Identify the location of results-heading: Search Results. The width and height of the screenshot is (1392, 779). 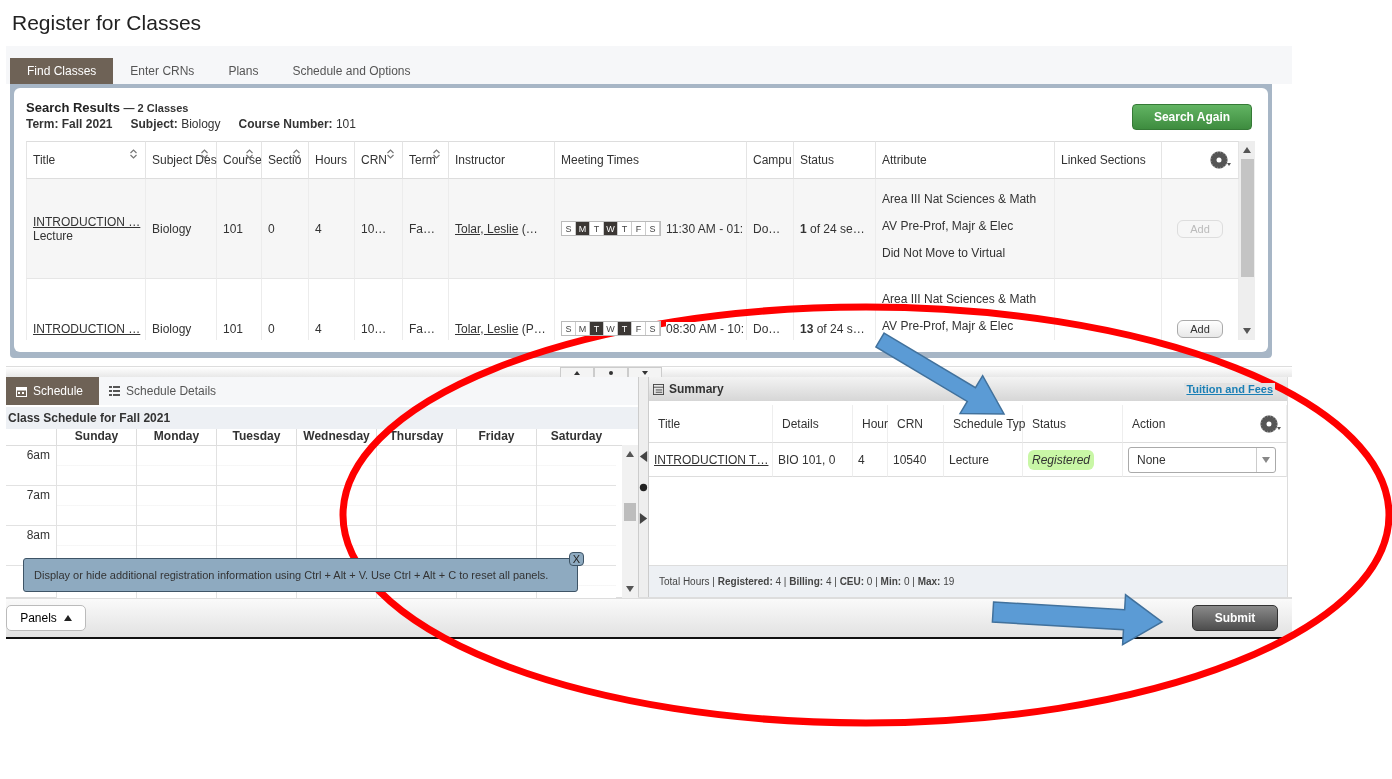
(73, 107).